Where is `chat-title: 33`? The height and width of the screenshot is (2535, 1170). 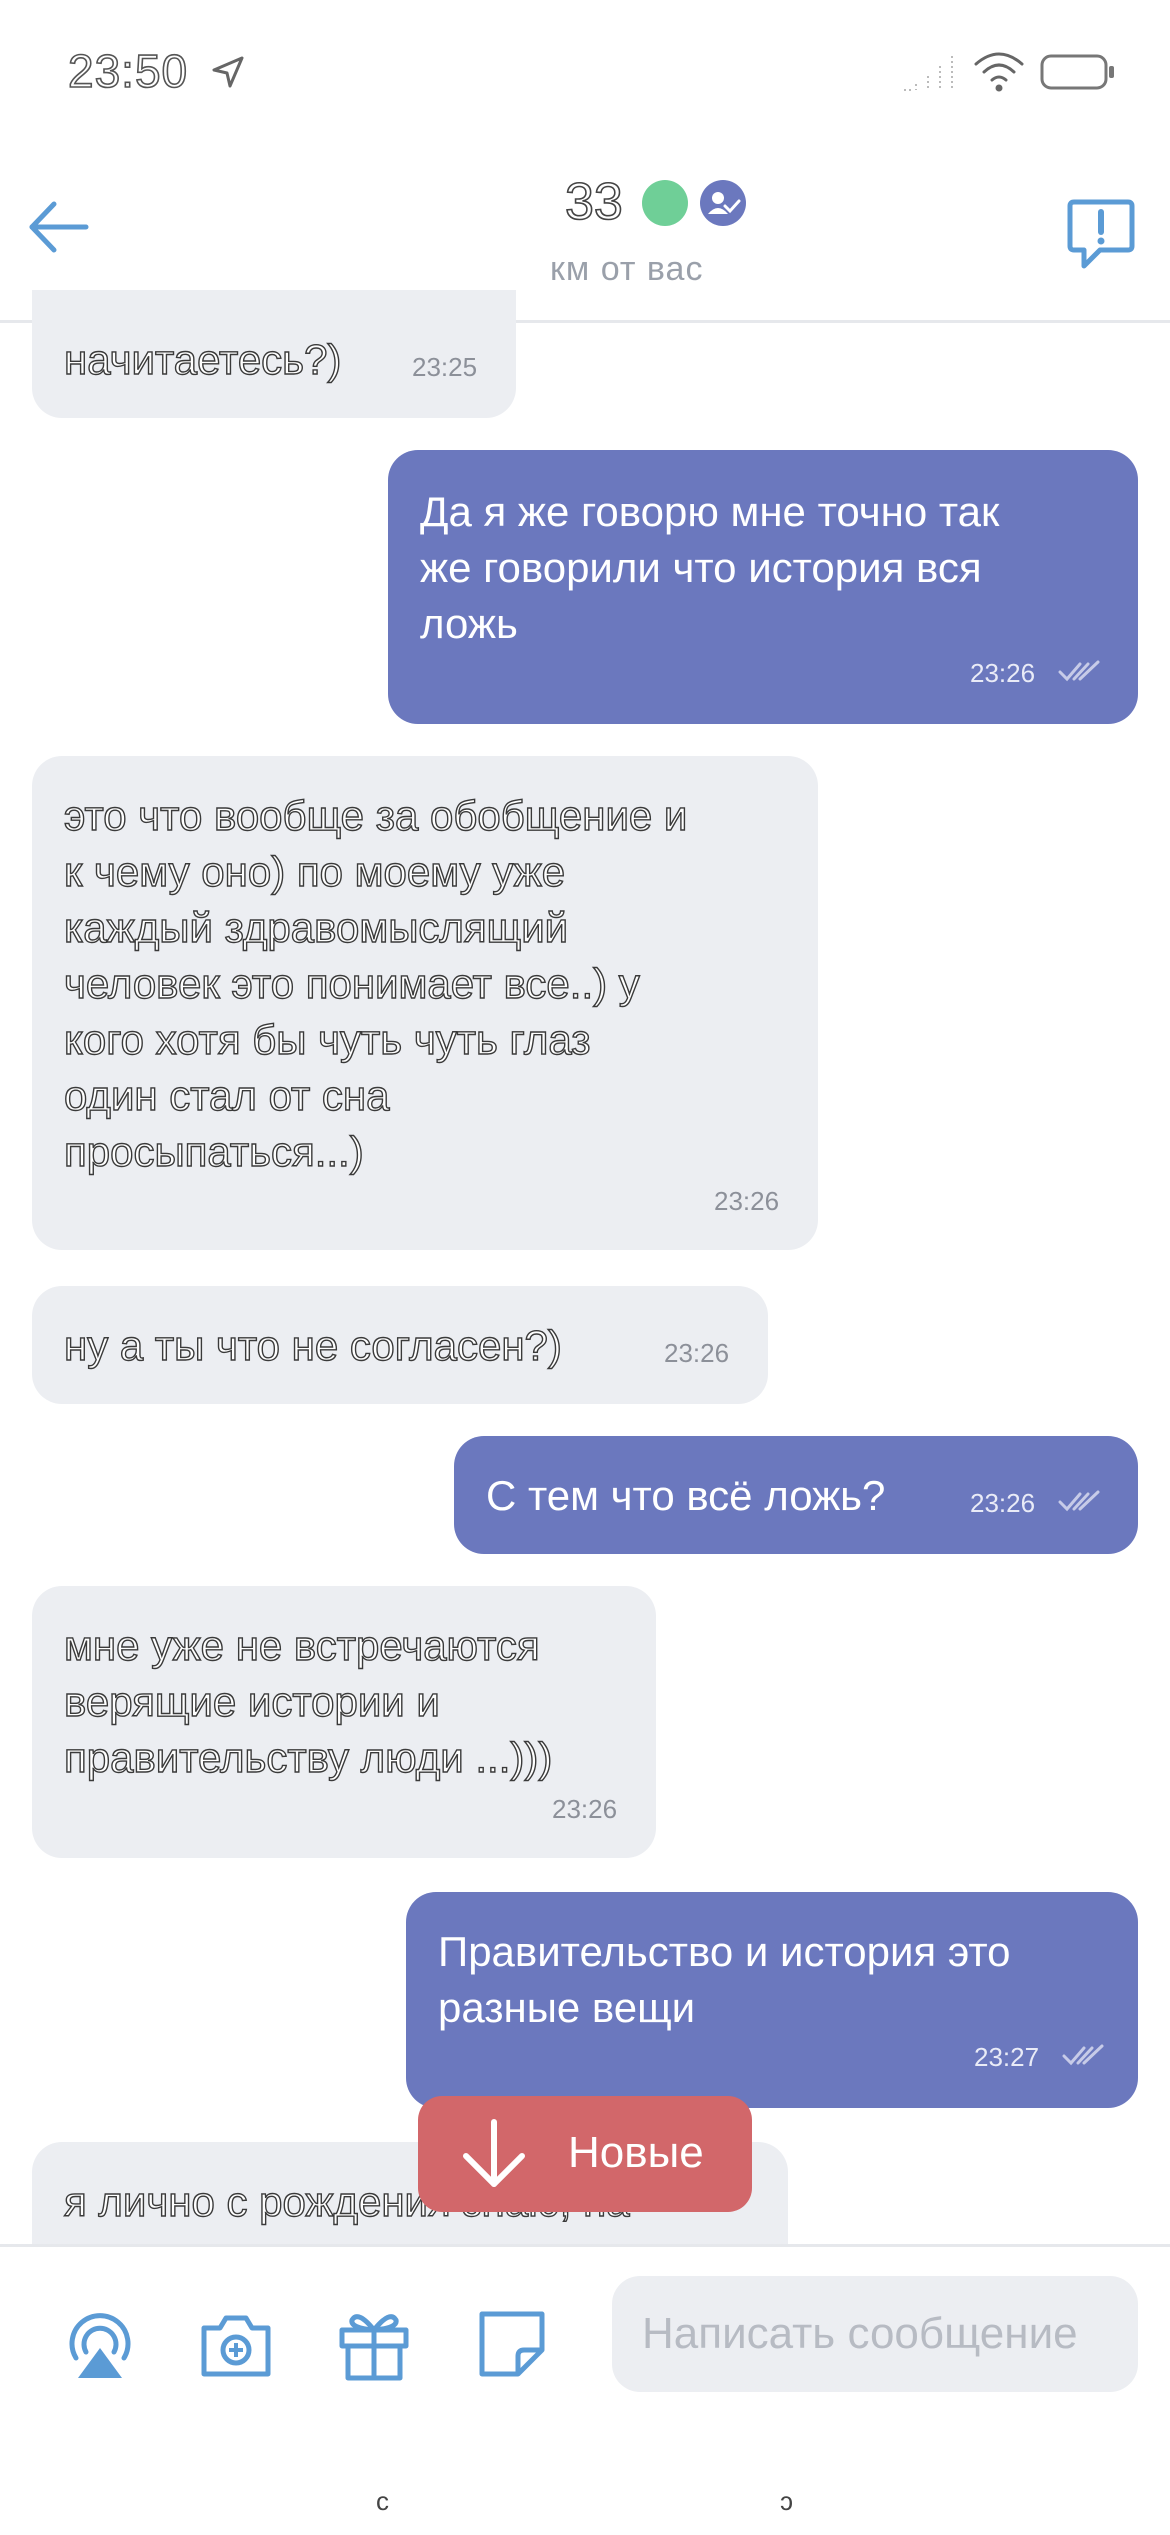 chat-title: 33 is located at coordinates (593, 202).